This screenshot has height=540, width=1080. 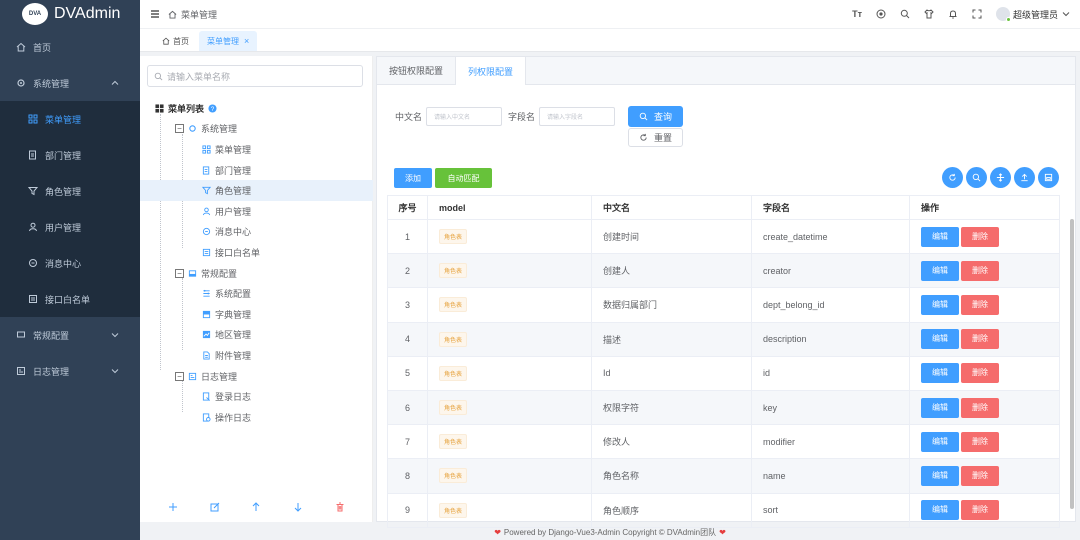 What do you see at coordinates (1072, 364) in the screenshot?
I see `table-scrollbar` at bounding box center [1072, 364].